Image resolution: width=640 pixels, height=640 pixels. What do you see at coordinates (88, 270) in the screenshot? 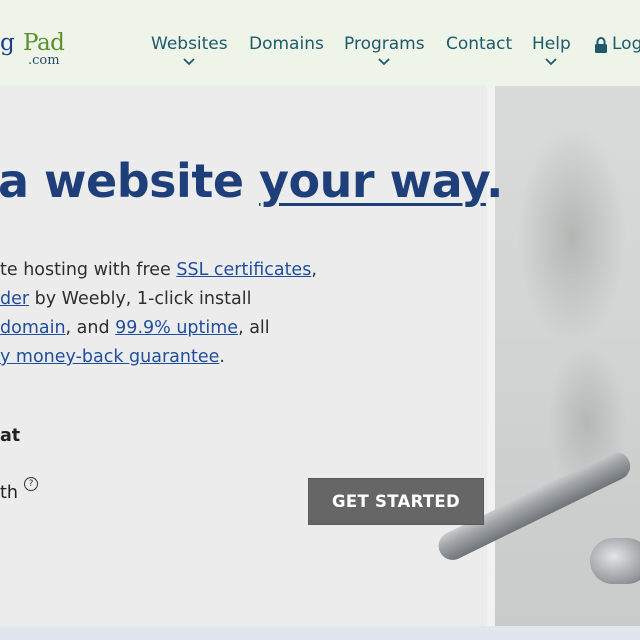
I see `description-text: te hosting with free` at bounding box center [88, 270].